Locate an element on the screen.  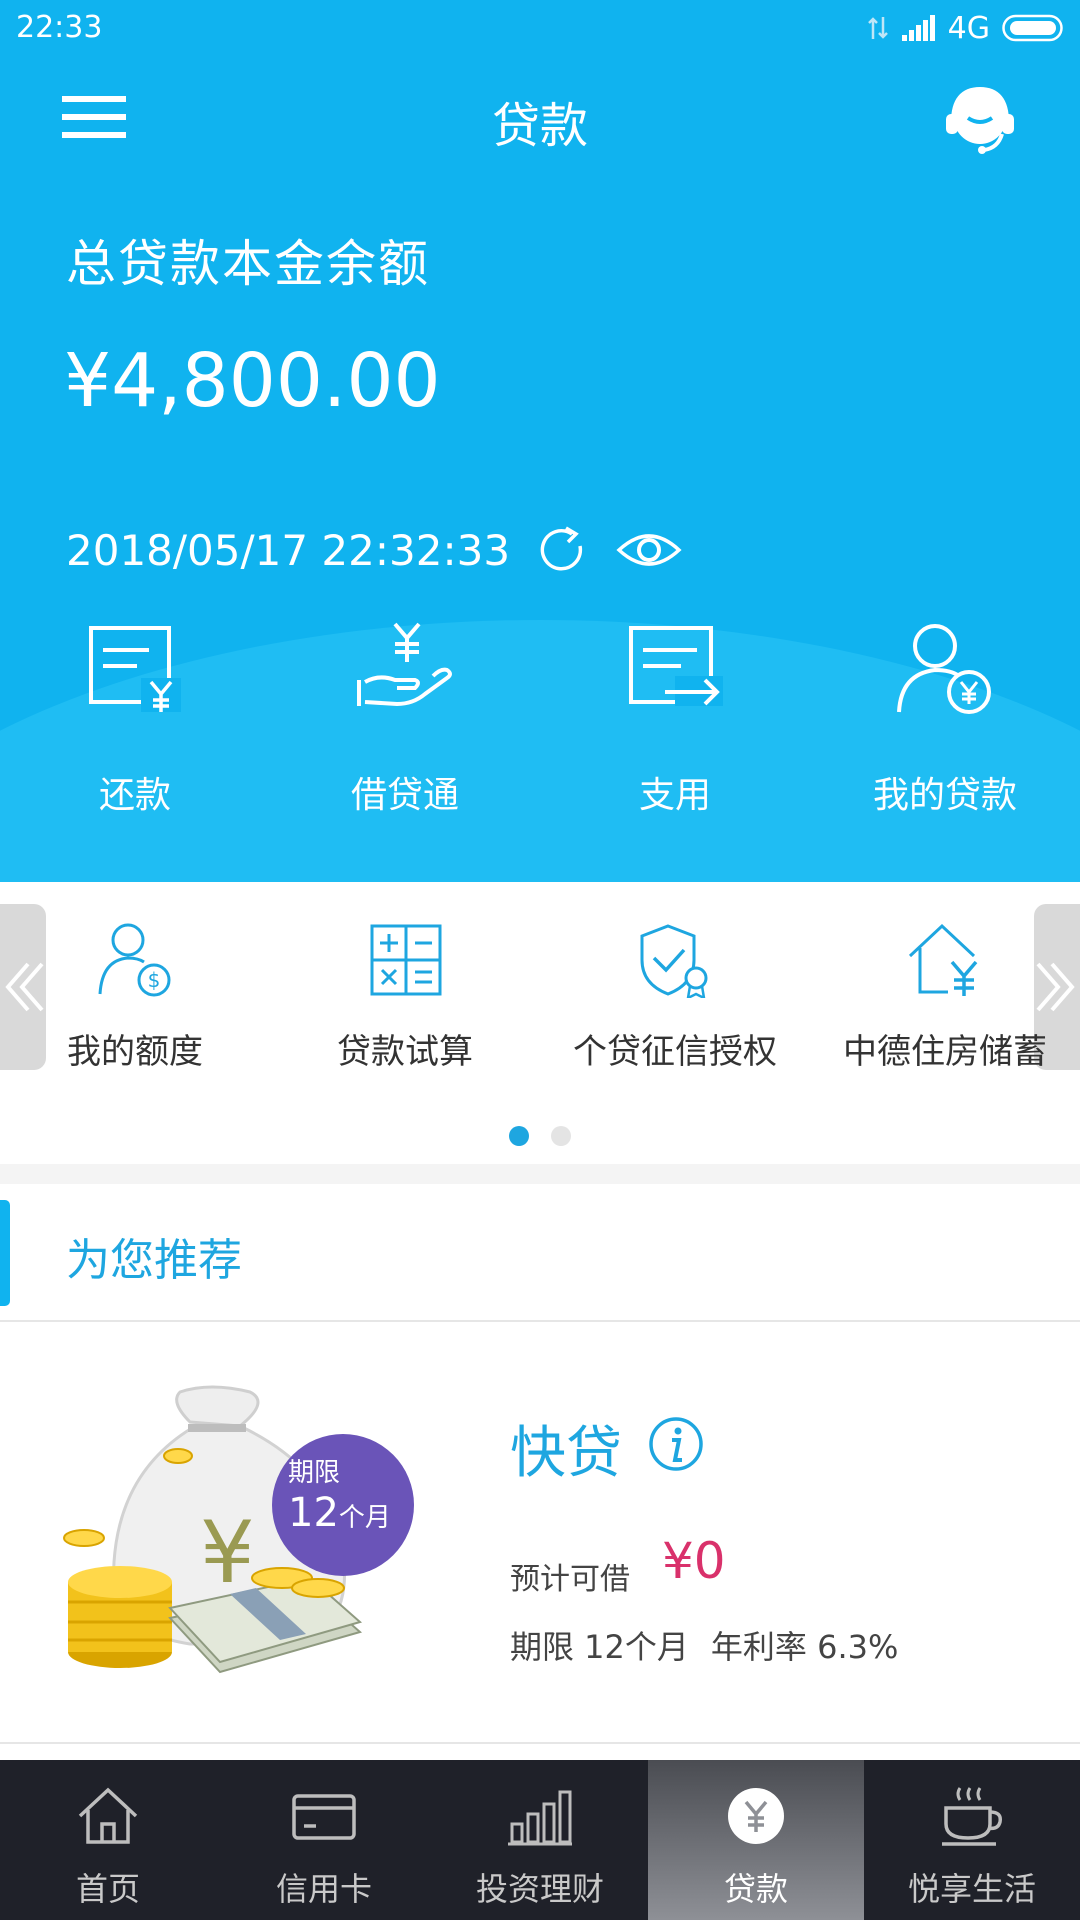
timestamp-row: 2018/05/17 22:32:33 is located at coordinates (374, 550).